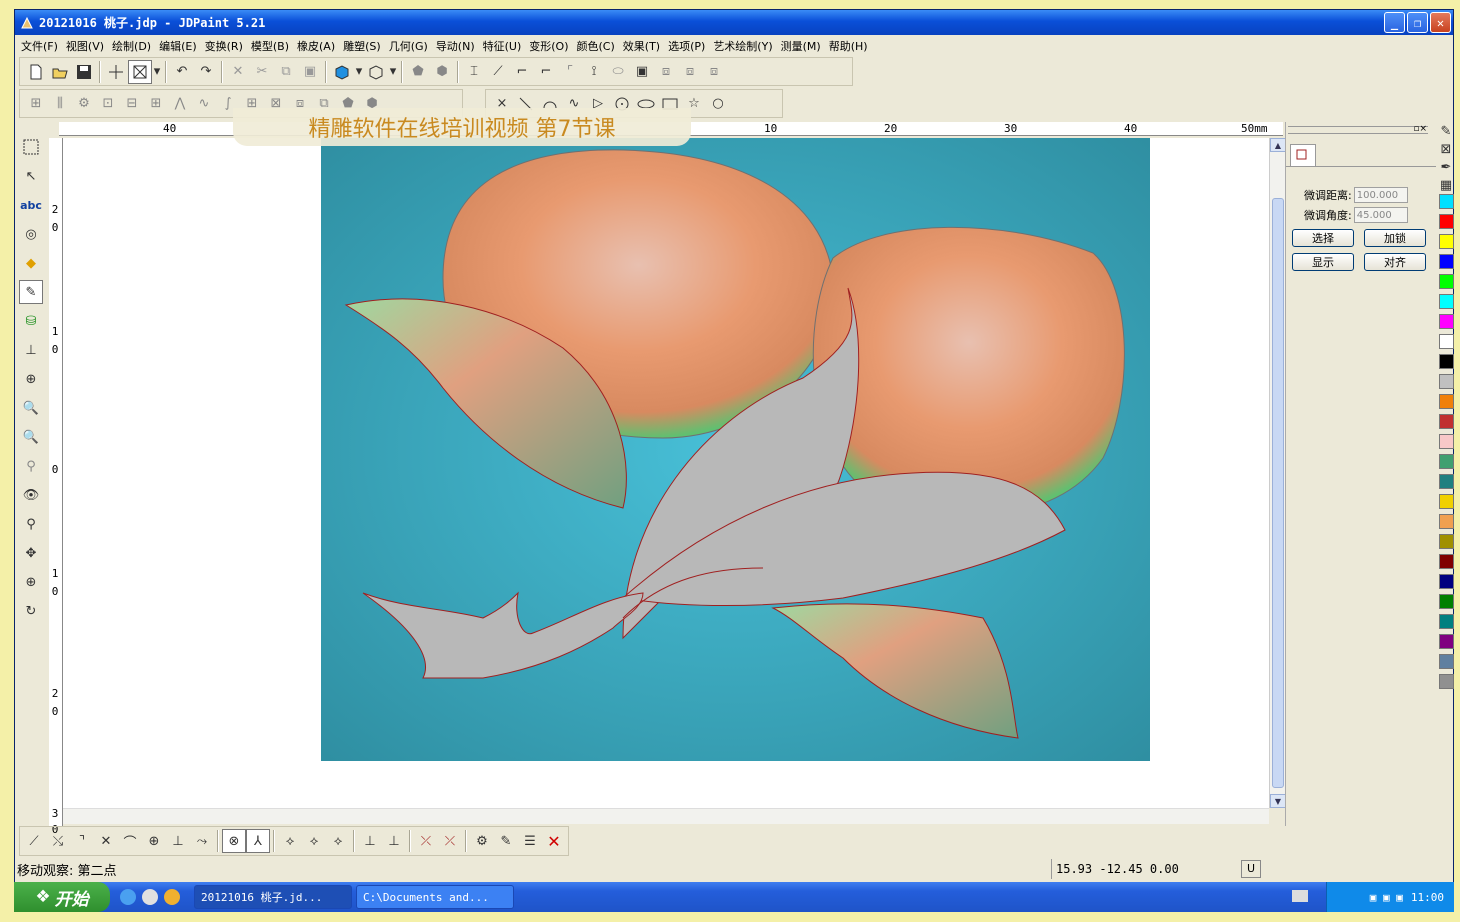 The height and width of the screenshot is (922, 1460). Describe the element at coordinates (178, 841) in the screenshot. I see `snap-perpendicular-icon: ⊥` at that location.